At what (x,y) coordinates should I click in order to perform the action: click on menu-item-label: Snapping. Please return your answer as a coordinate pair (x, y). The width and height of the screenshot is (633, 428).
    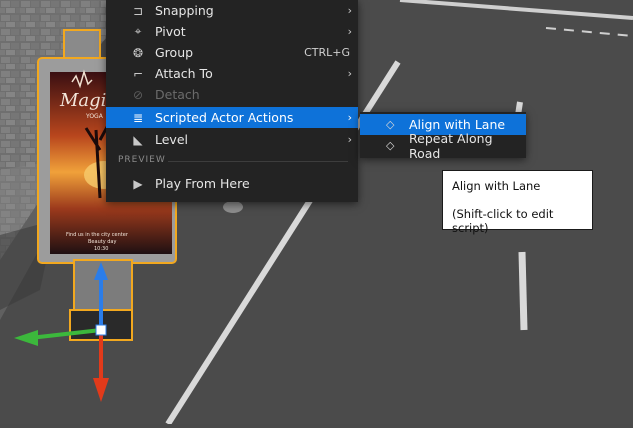
    Looking at the image, I should click on (184, 10).